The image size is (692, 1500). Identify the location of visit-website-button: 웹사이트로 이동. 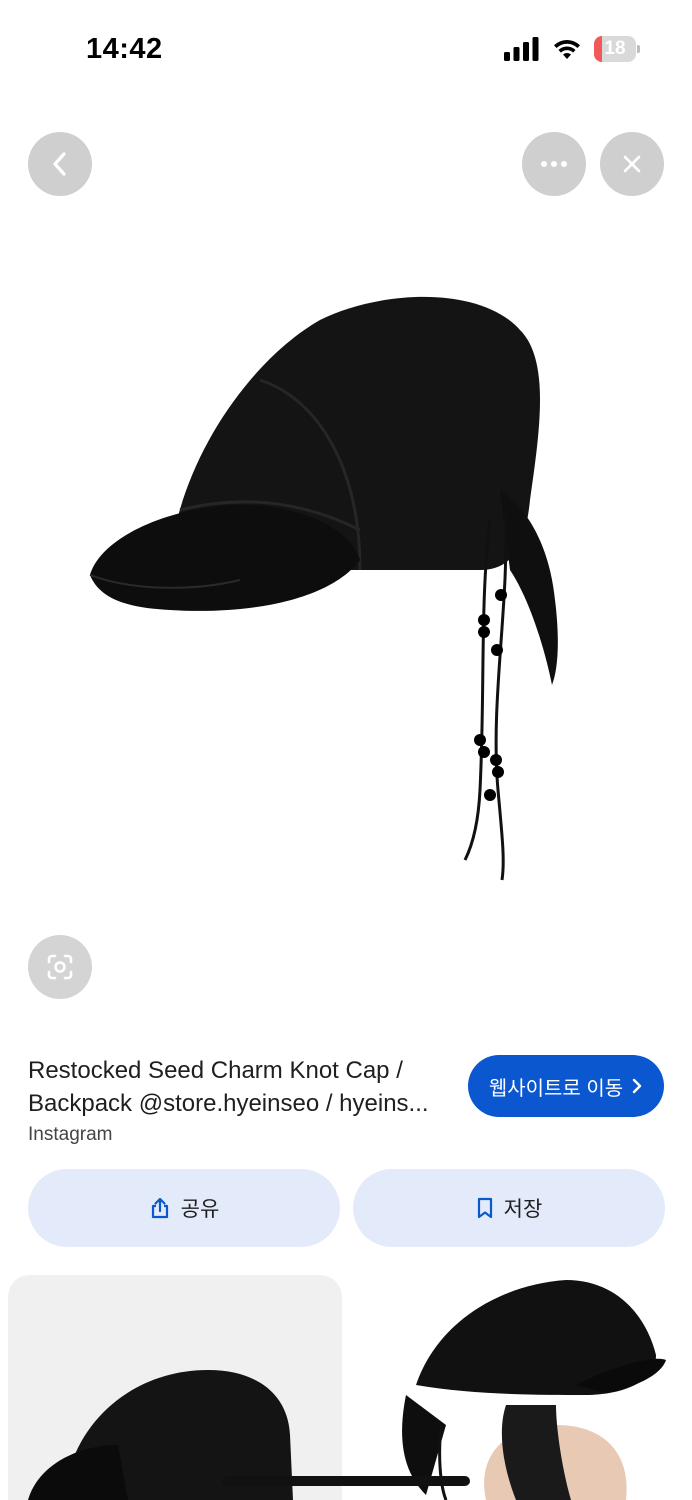
(566, 1086).